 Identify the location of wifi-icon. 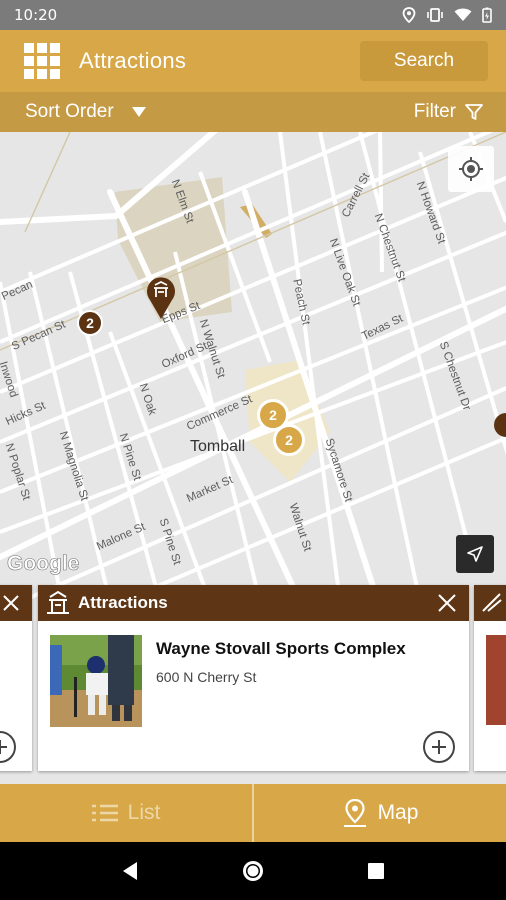
(463, 14).